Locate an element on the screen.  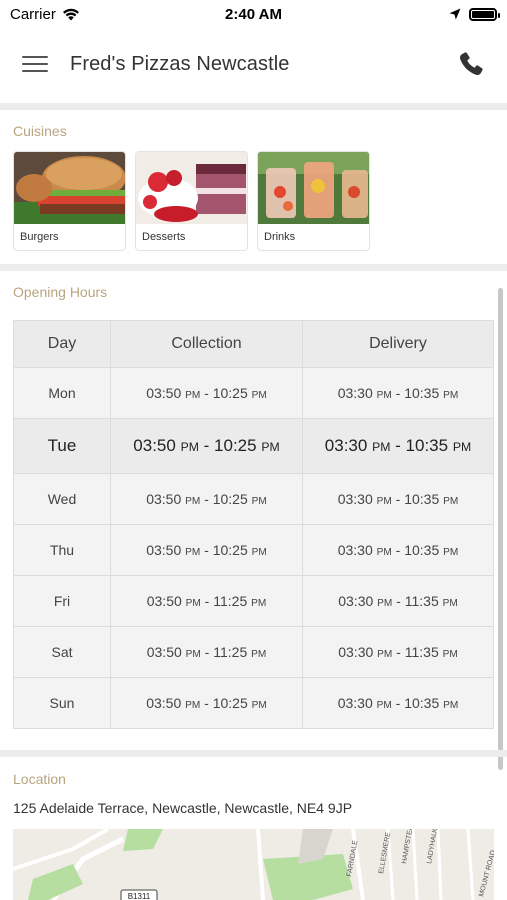
close-time: 11:35 is located at coordinates (421, 601).